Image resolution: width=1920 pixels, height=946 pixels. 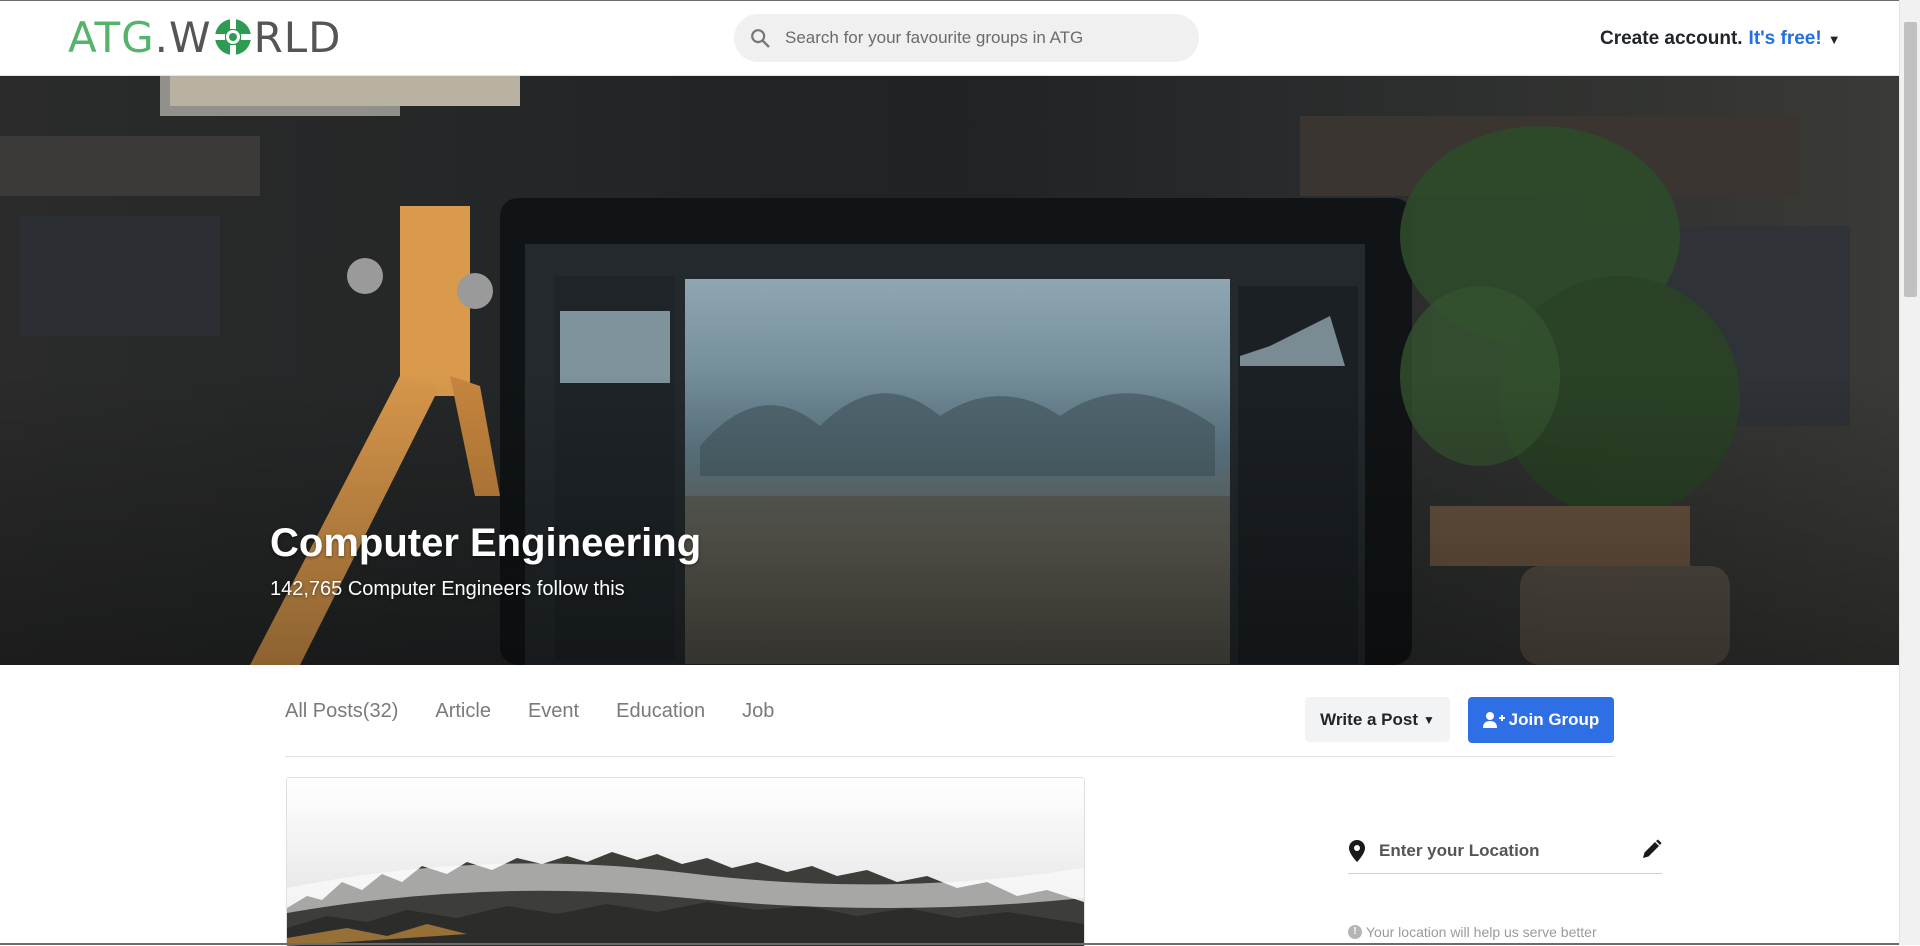 What do you see at coordinates (232, 37) in the screenshot?
I see `logo-mark-icon` at bounding box center [232, 37].